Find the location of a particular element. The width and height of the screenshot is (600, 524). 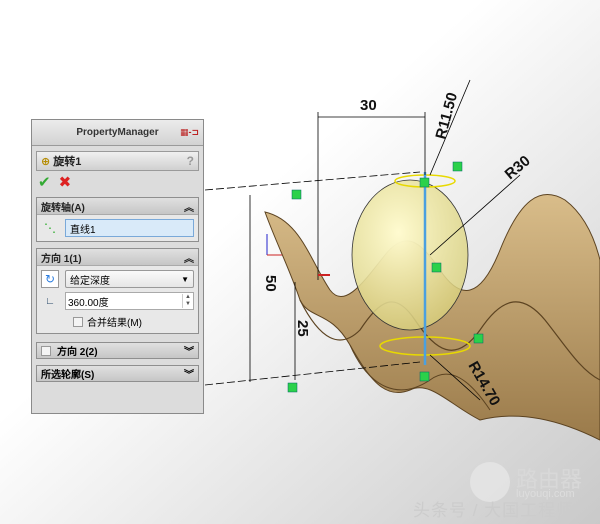

dim-50: 50 is located at coordinates (270, 283).